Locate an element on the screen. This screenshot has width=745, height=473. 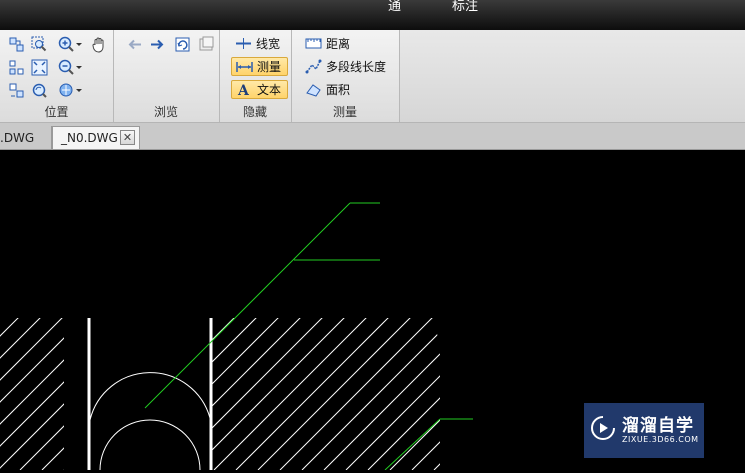
hand-pan-icon is located at coordinates (99, 44).